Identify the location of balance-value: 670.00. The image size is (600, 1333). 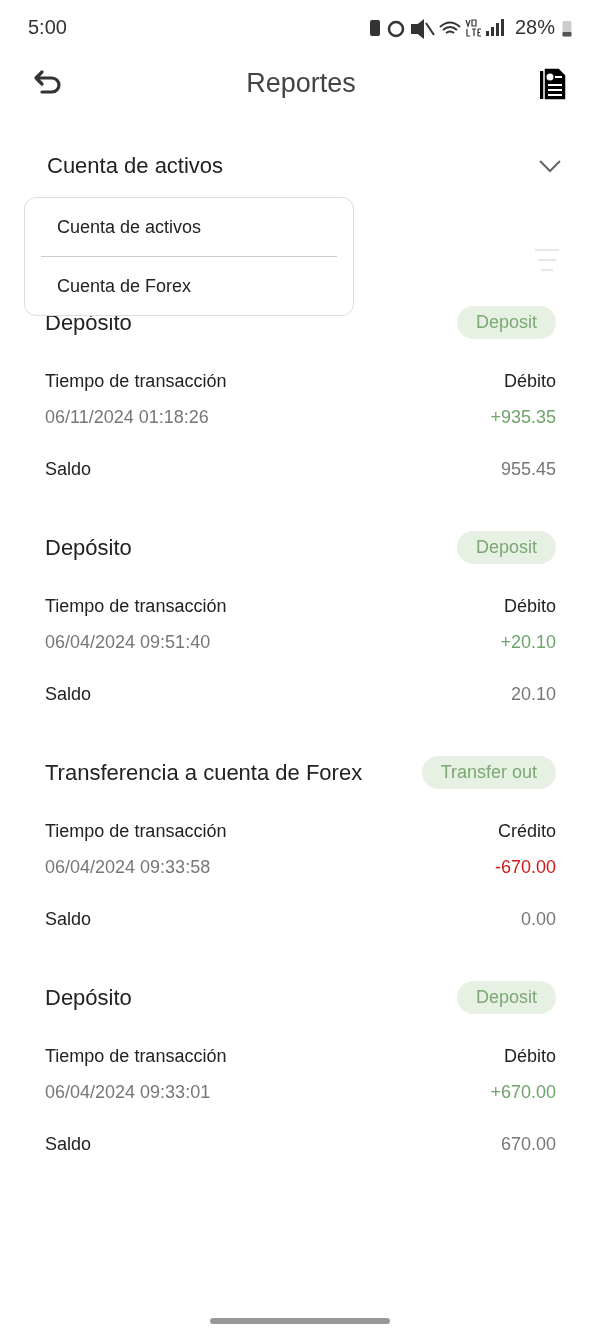
(528, 1144).